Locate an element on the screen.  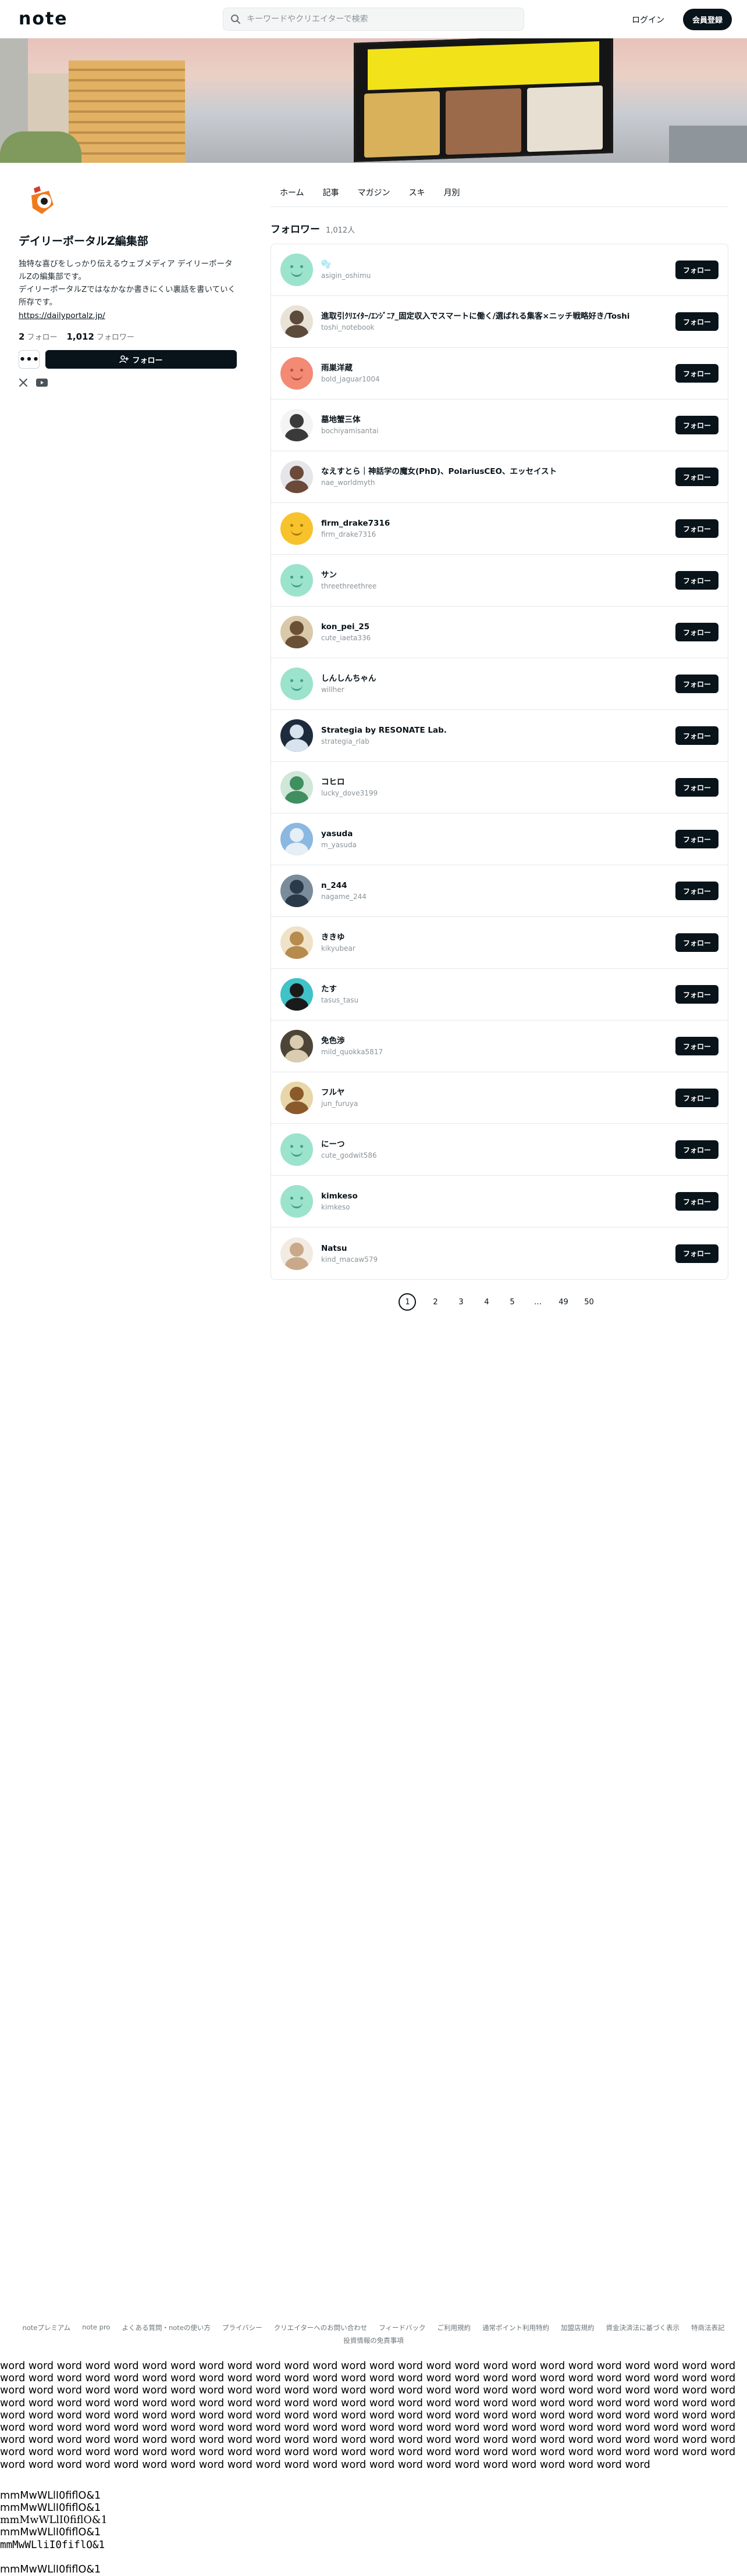
follower-row: firm_drake7316 firm_drake7316 フォロー is located at coordinates (499, 529).